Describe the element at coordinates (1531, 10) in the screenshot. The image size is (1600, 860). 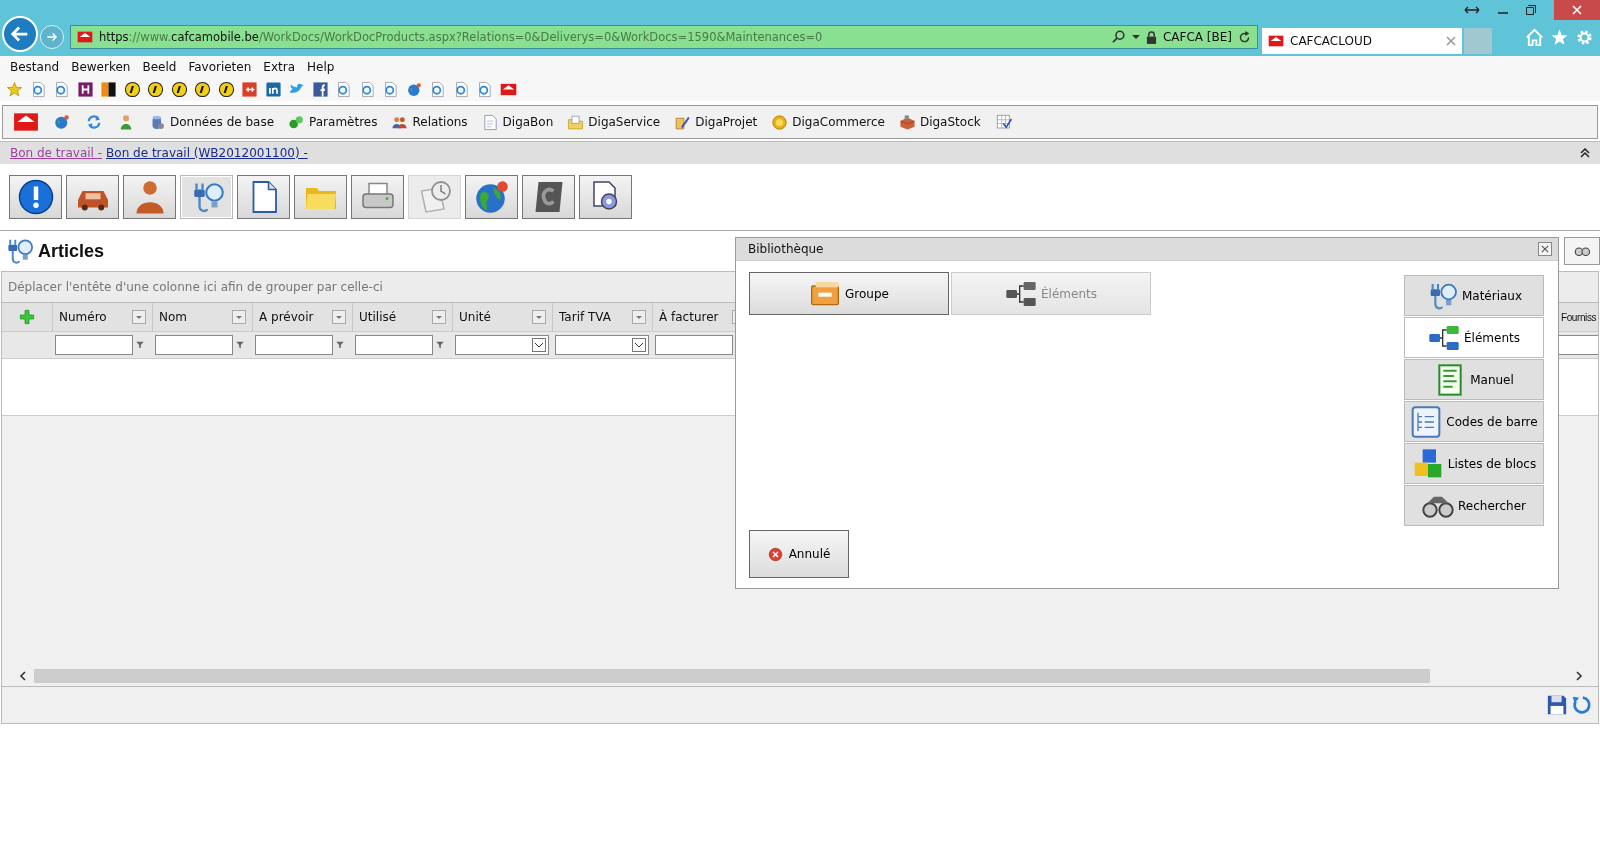
I see `restore-icon` at that location.